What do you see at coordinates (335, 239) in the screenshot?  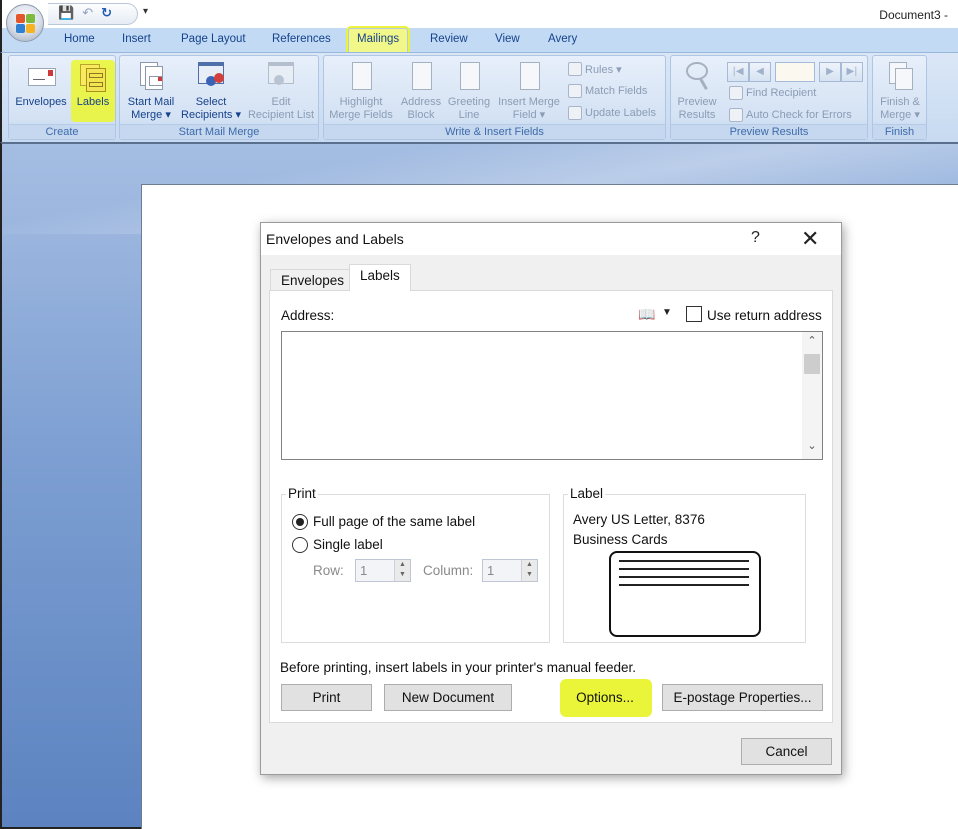 I see `dialog-title: Envelopes and Labels` at bounding box center [335, 239].